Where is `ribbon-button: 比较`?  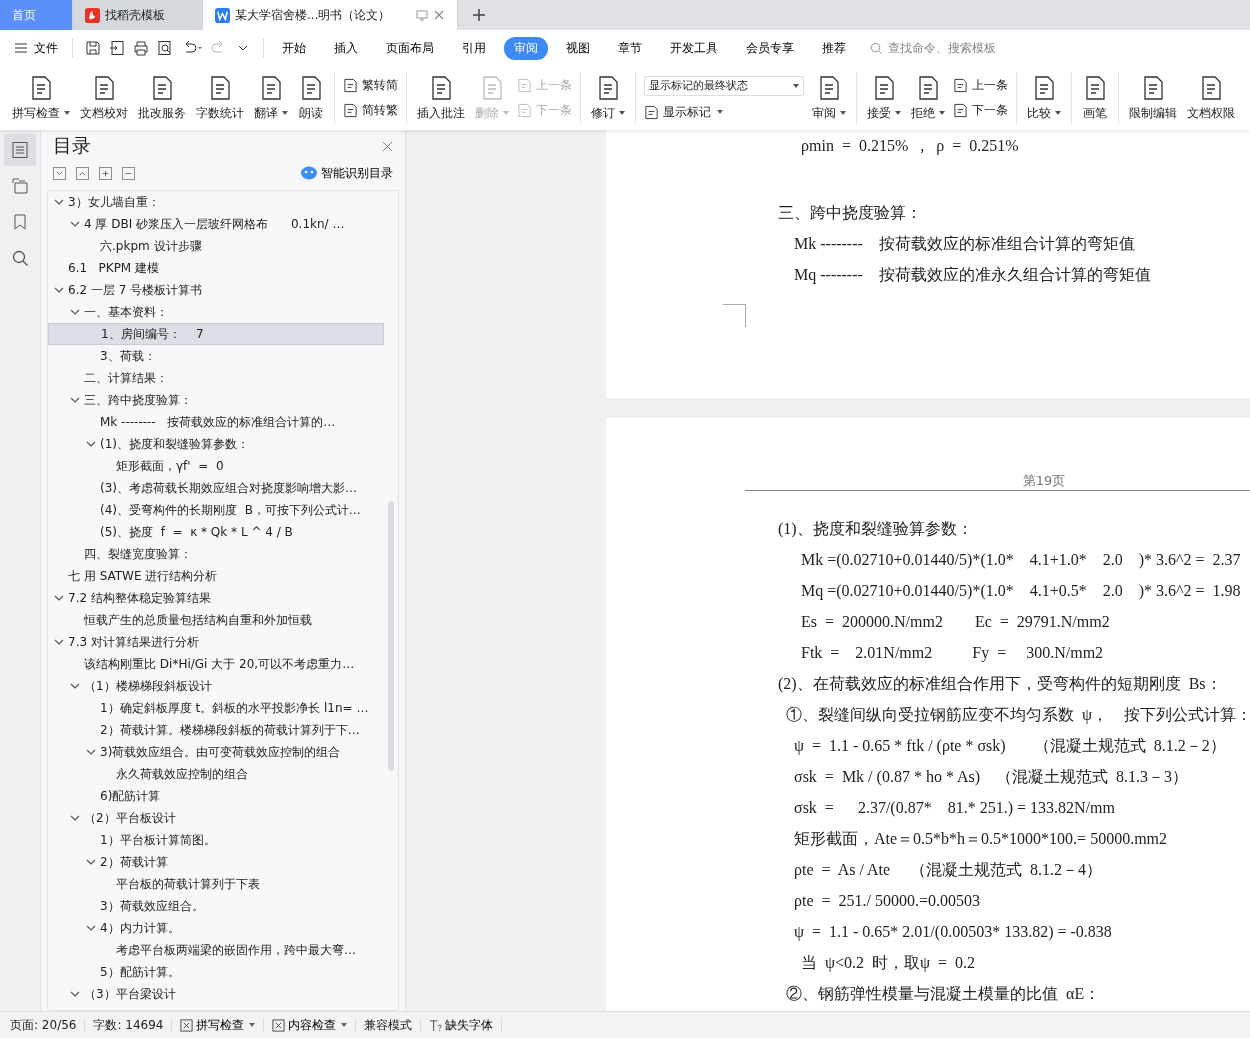
ribbon-button: 比较 is located at coordinates (1044, 98).